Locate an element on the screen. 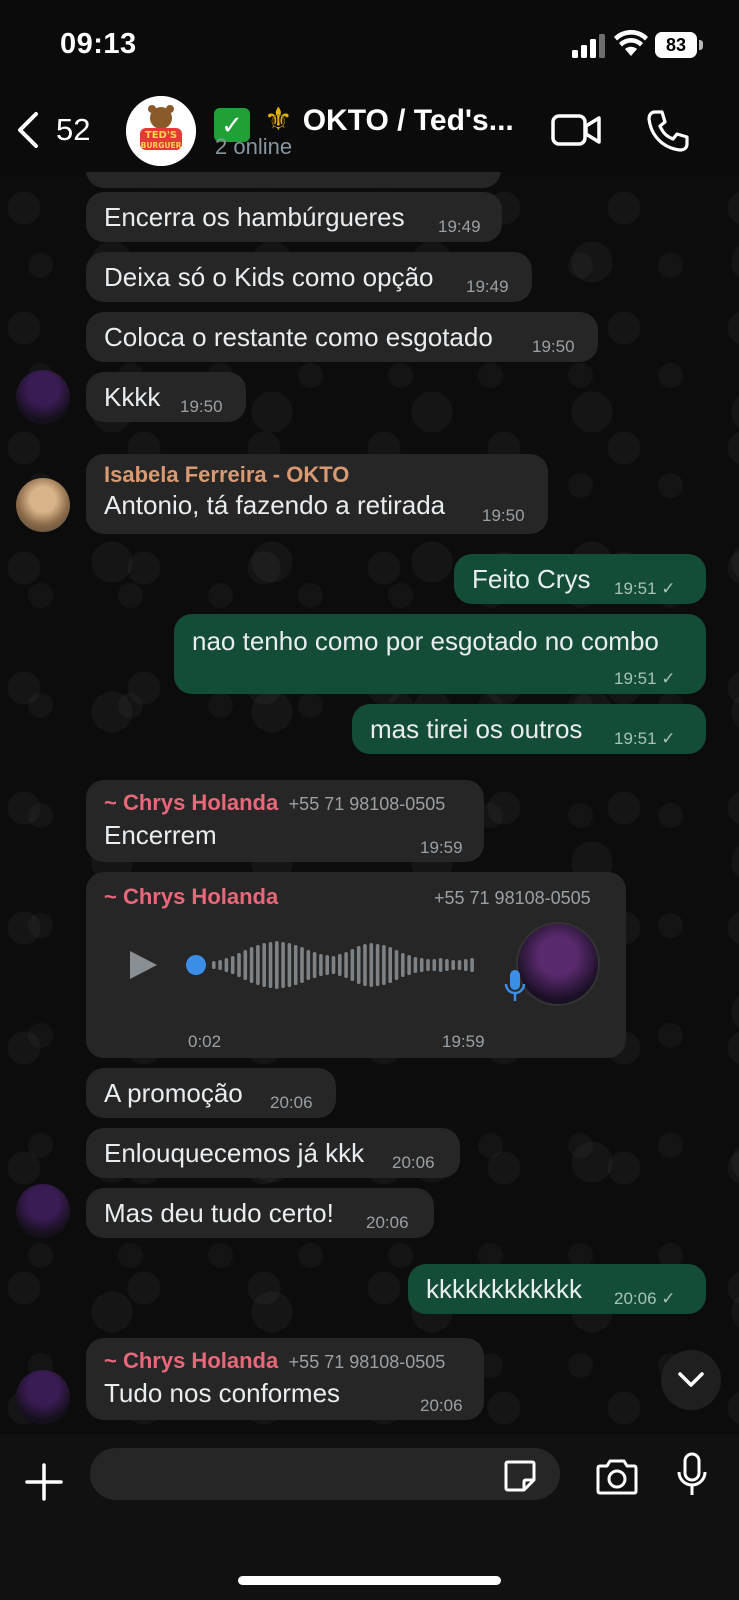  battery-icon: 83 is located at coordinates (679, 45).